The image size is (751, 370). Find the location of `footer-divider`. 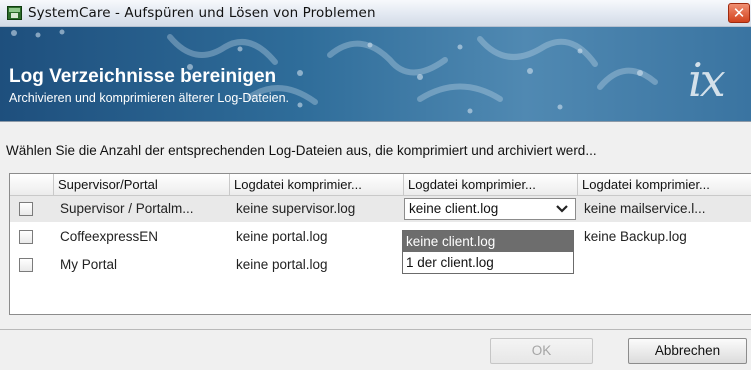

footer-divider is located at coordinates (375, 329).